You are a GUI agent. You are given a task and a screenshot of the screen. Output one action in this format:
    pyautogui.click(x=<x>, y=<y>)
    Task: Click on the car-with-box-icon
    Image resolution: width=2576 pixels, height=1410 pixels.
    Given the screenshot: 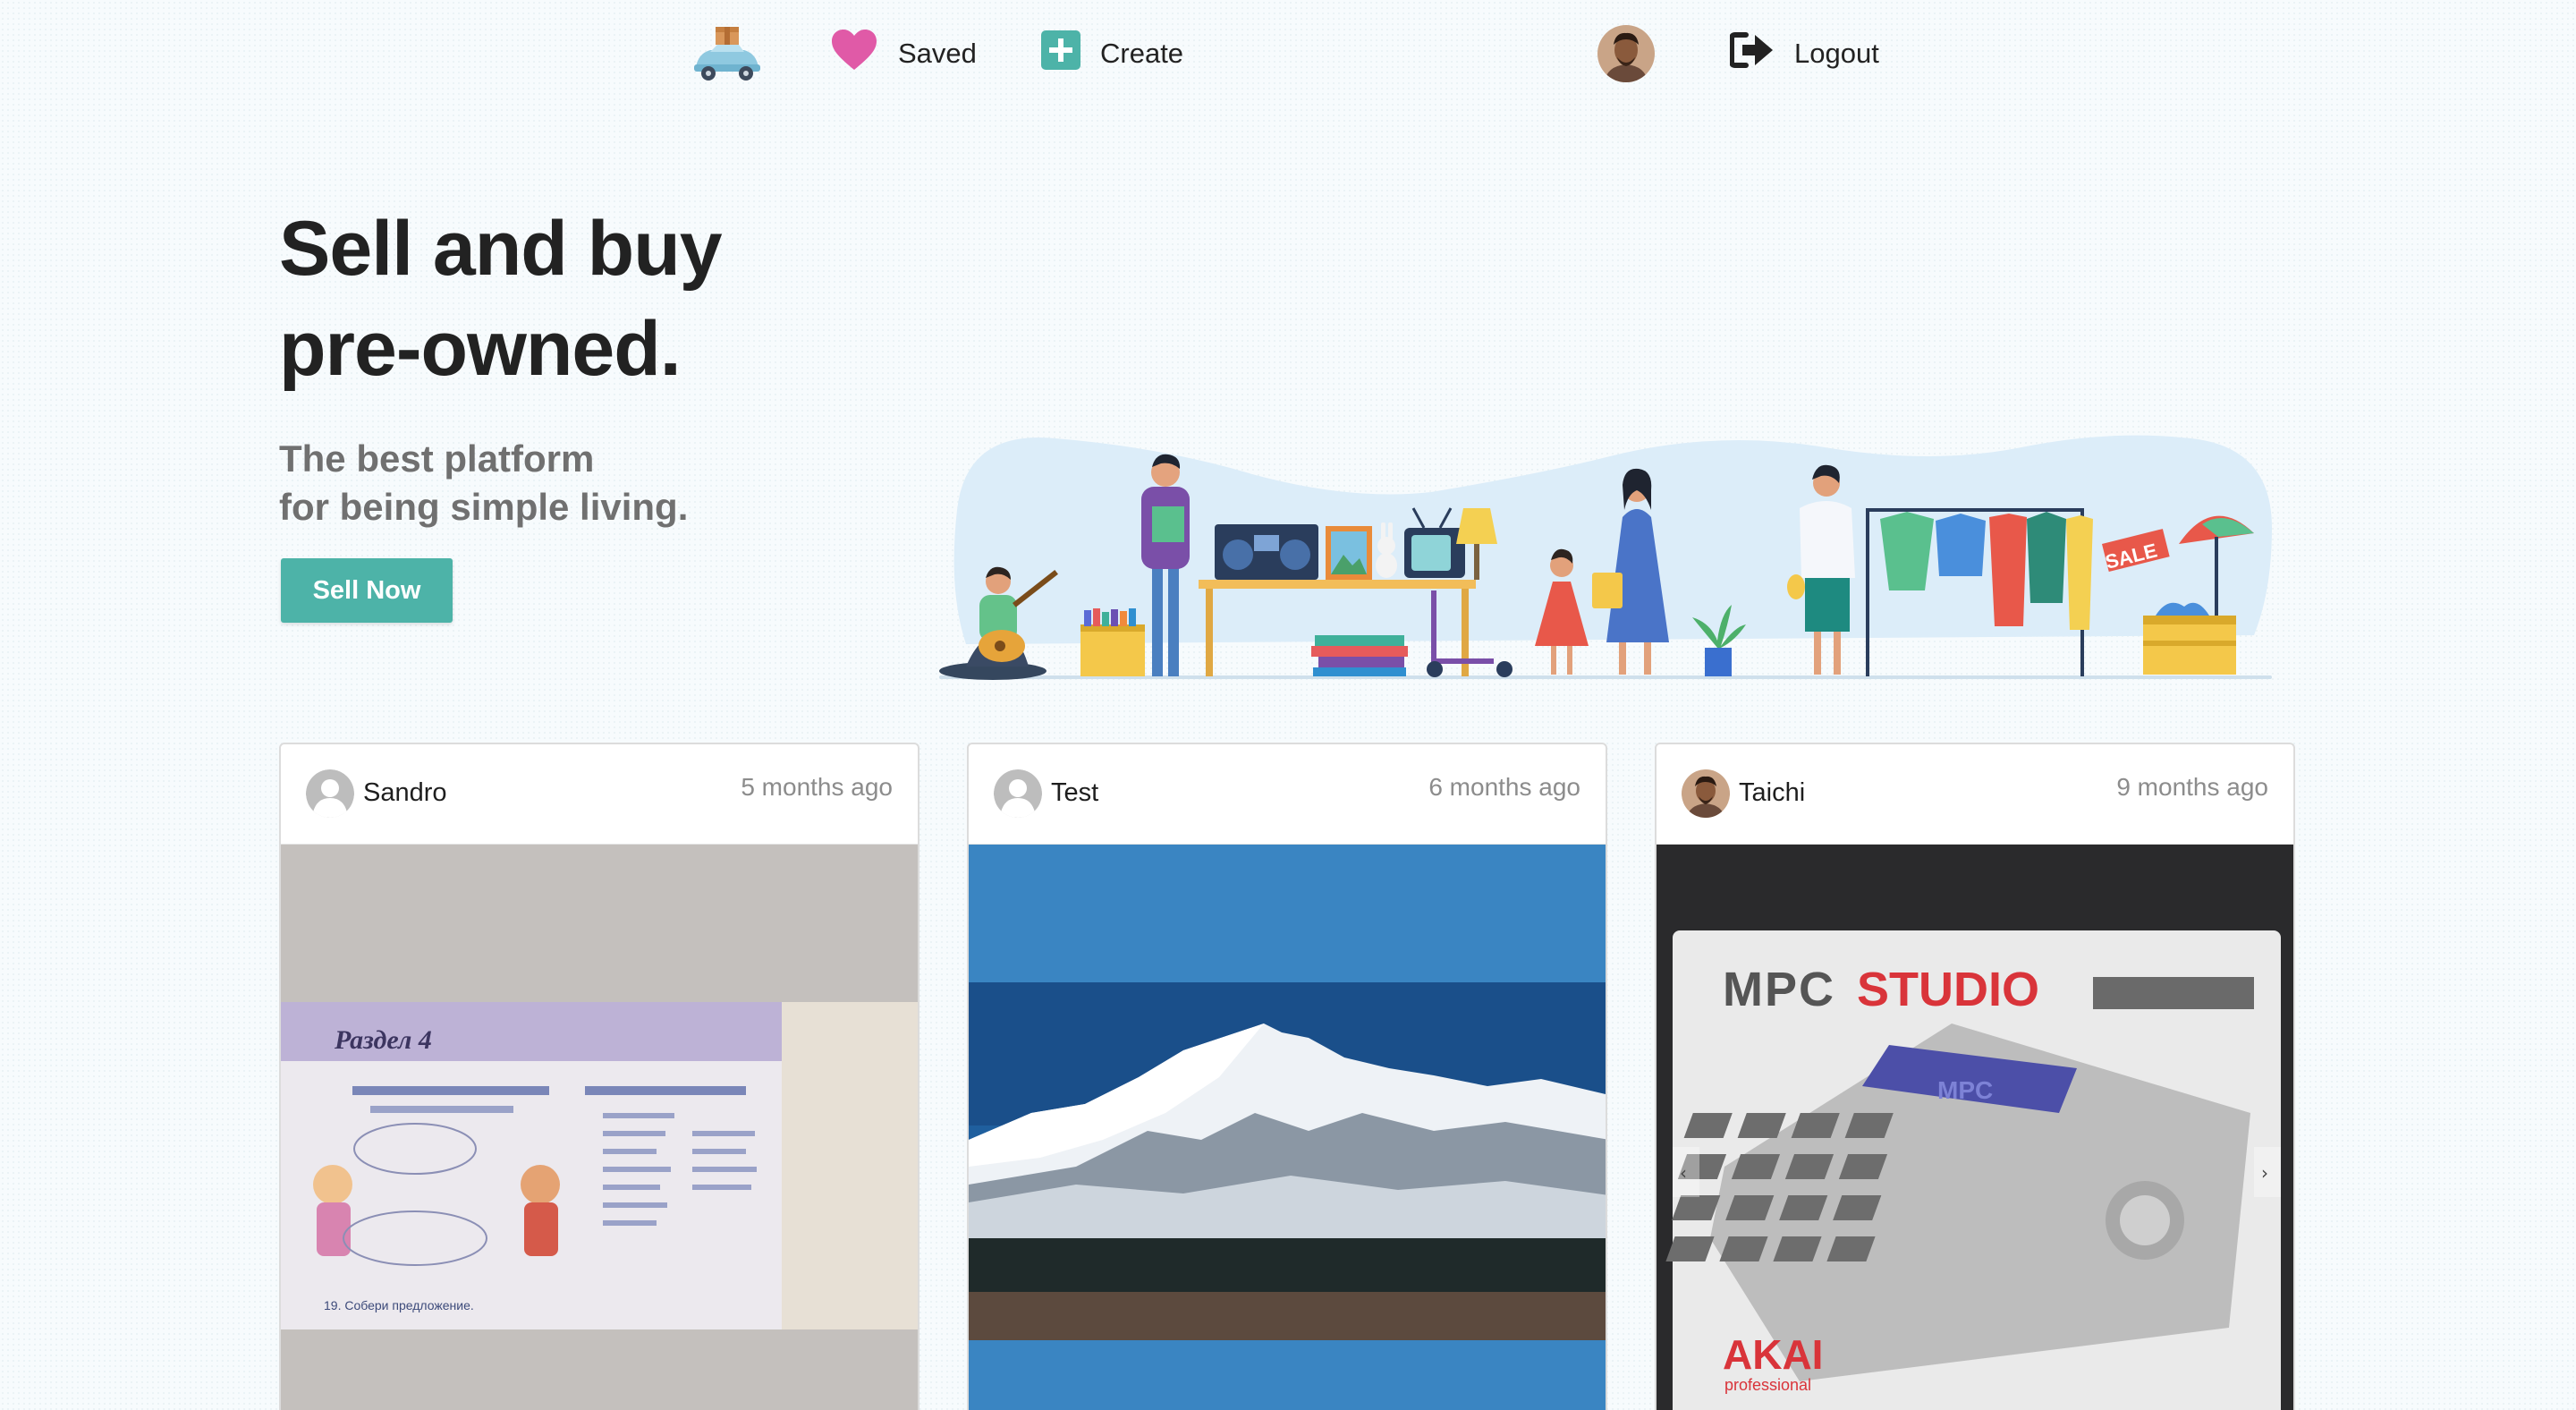 What is the action you would take?
    pyautogui.click(x=727, y=54)
    